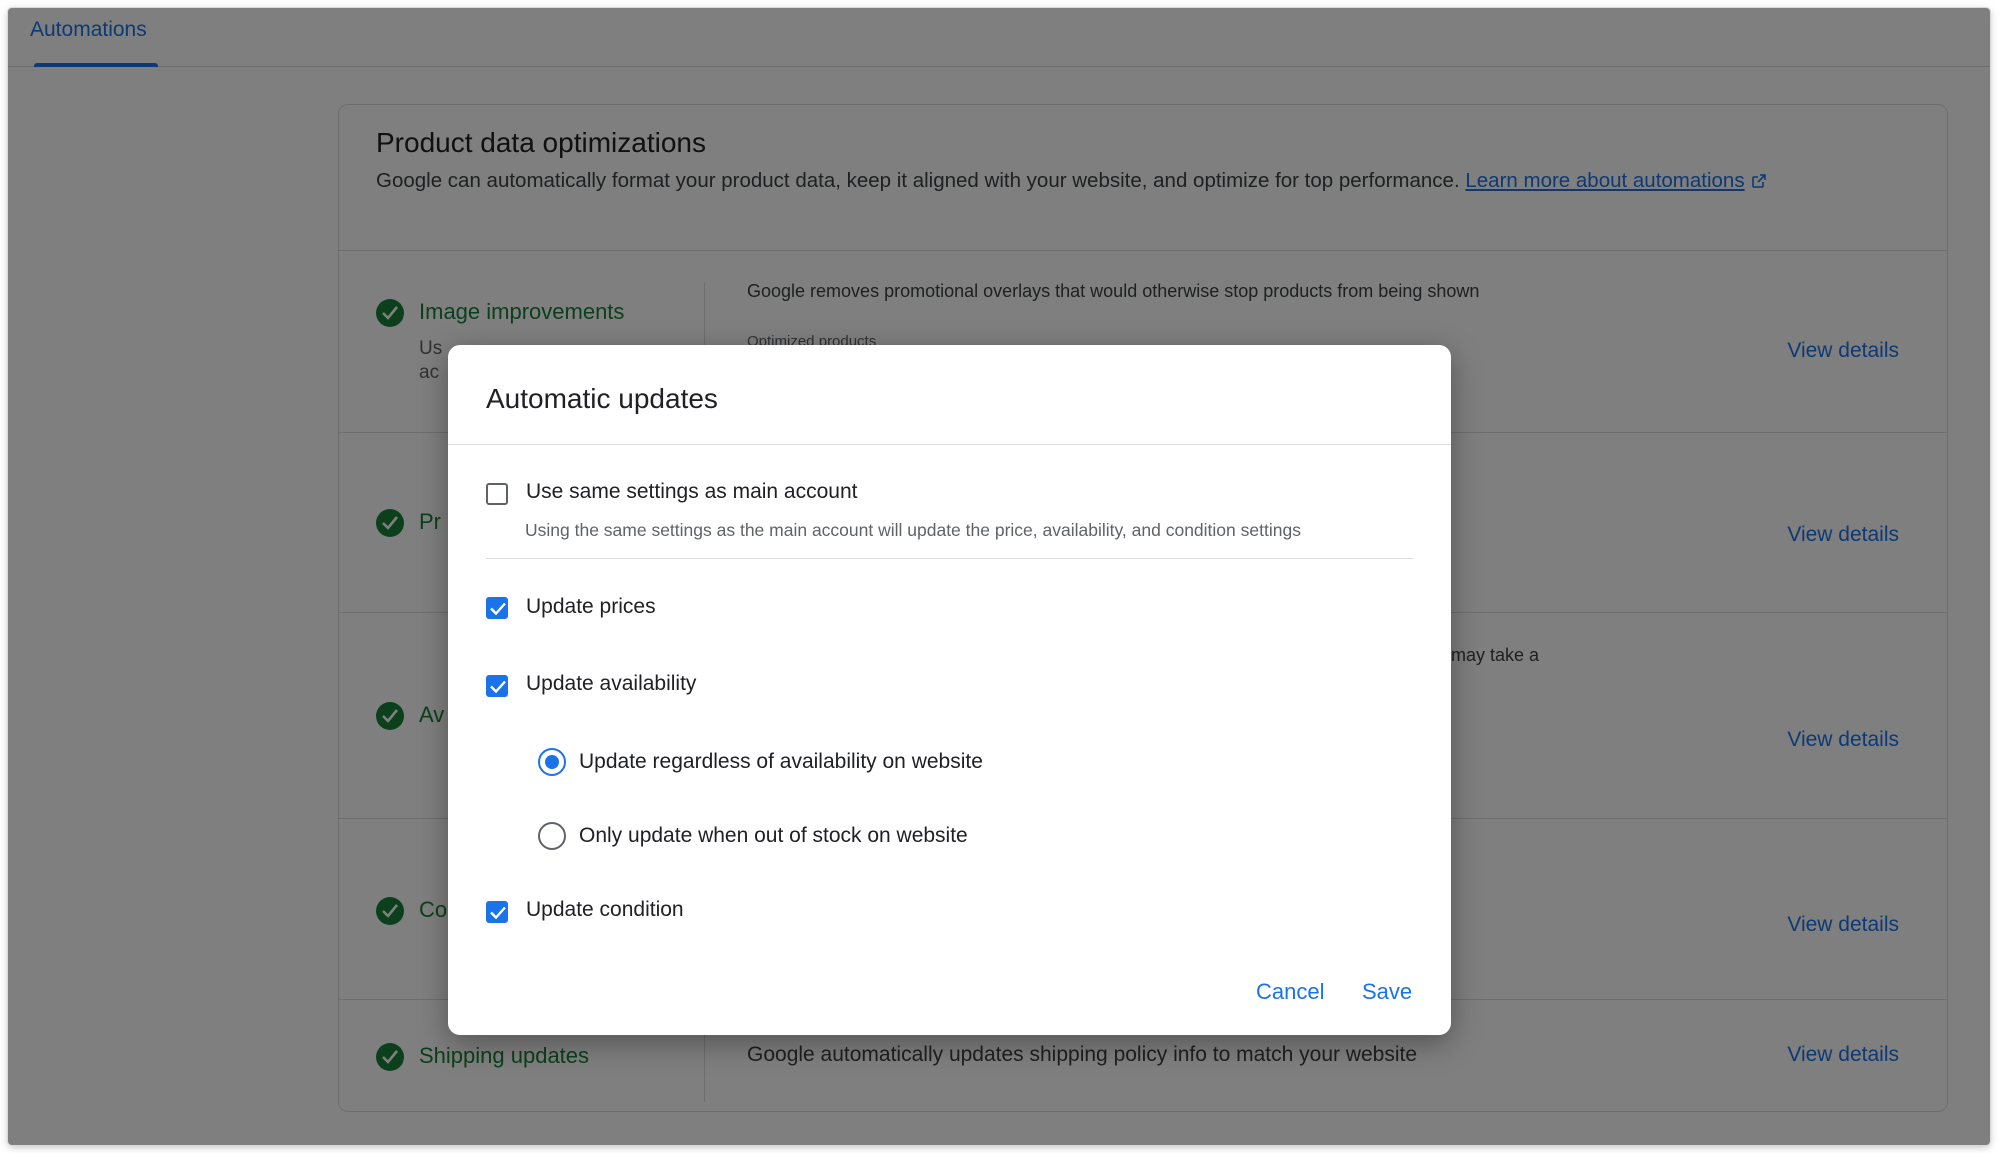  I want to click on cancel-button: Cancel, so click(1290, 992).